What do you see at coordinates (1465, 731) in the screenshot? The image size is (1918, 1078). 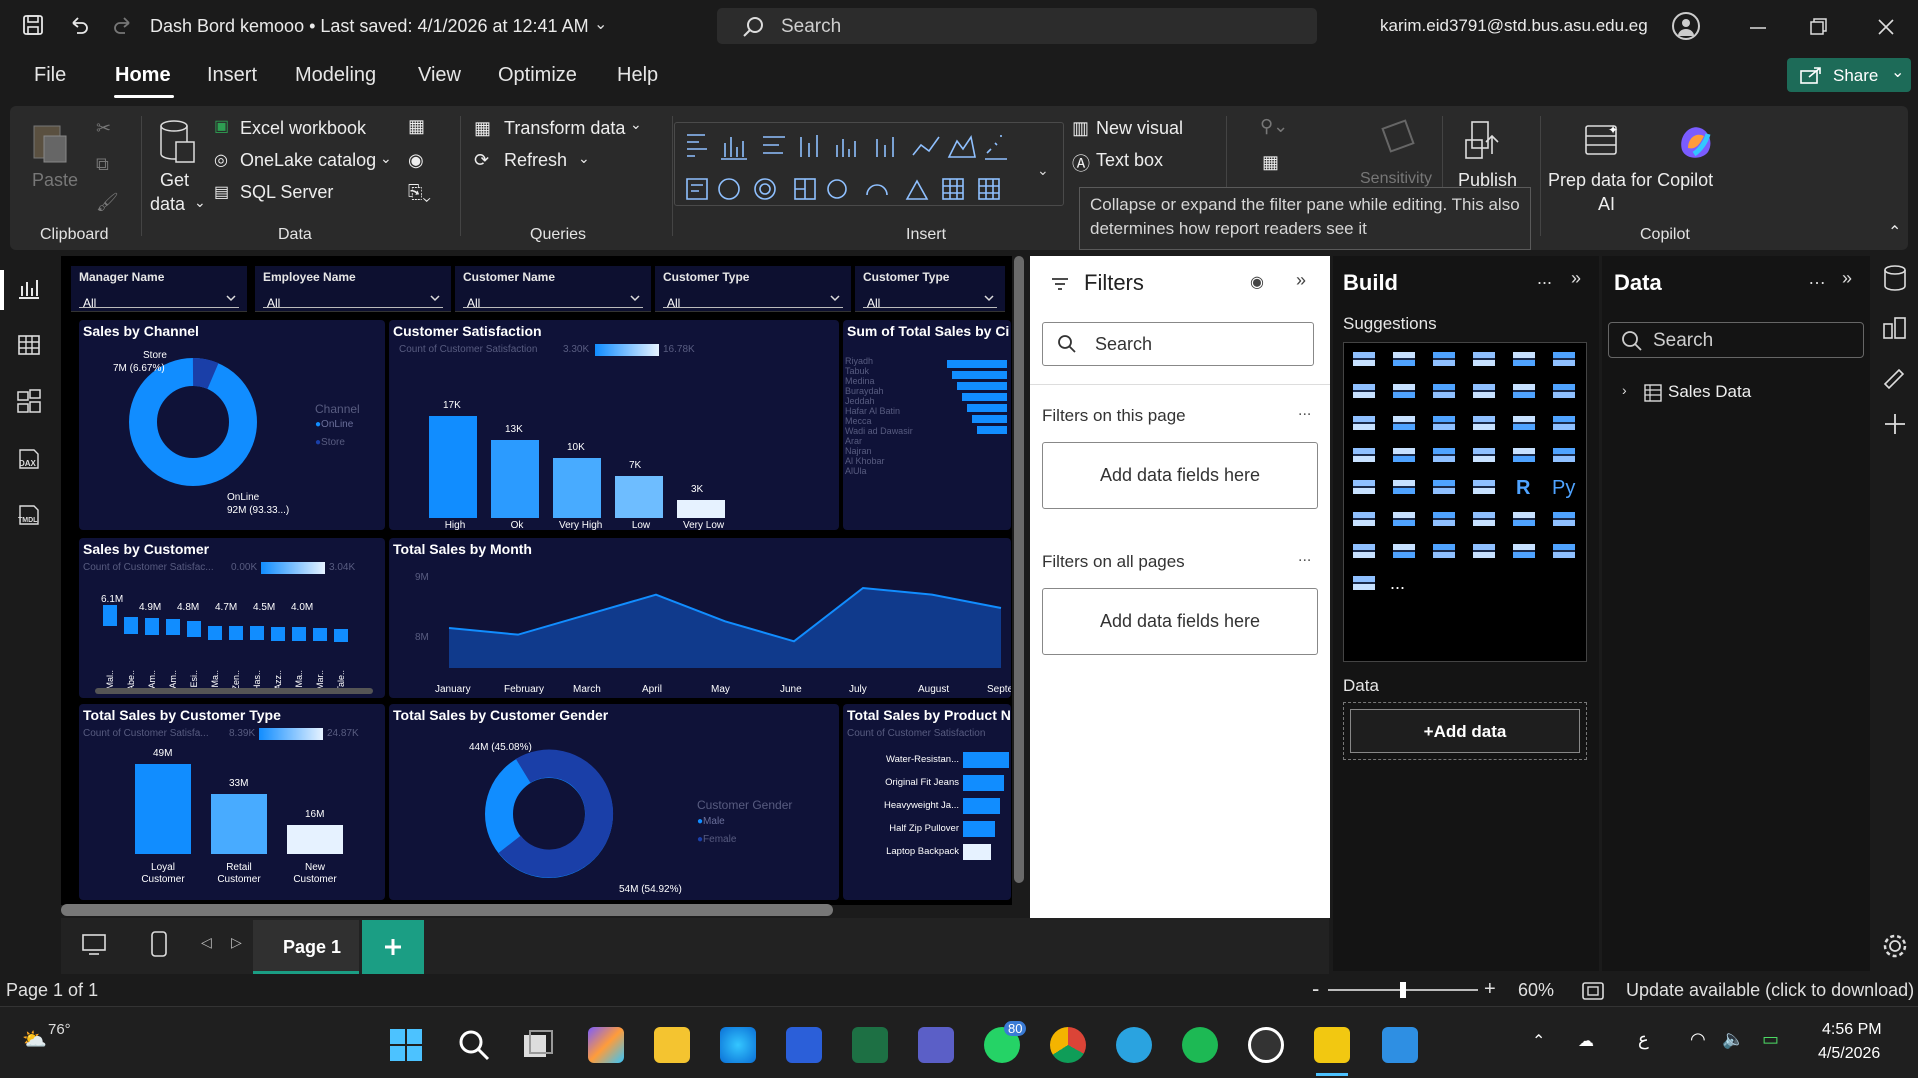 I see `add-data-button: +Add data` at bounding box center [1465, 731].